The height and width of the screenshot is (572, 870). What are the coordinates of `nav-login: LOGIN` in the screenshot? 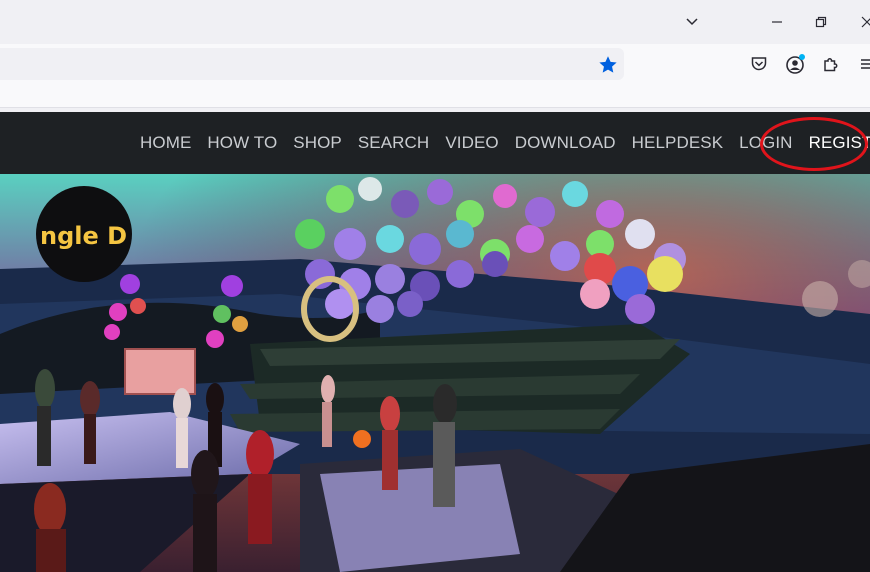 It's located at (765, 143).